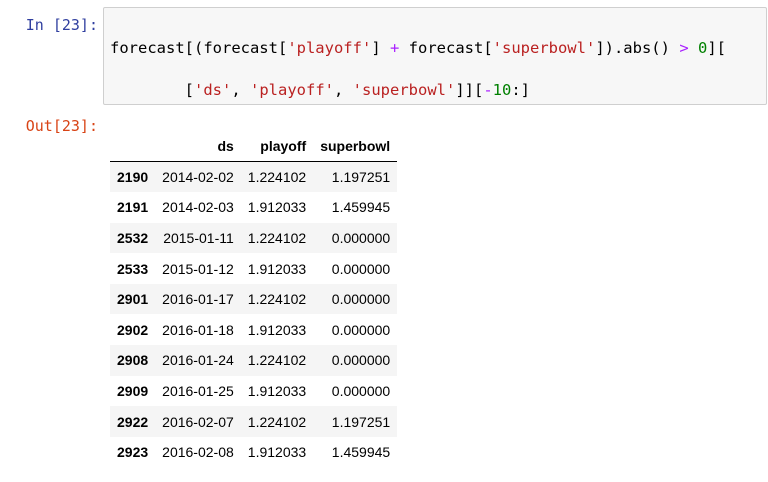  I want to click on table-row: 2901 2016-01-17 1.224102 0.000000, so click(254, 299).